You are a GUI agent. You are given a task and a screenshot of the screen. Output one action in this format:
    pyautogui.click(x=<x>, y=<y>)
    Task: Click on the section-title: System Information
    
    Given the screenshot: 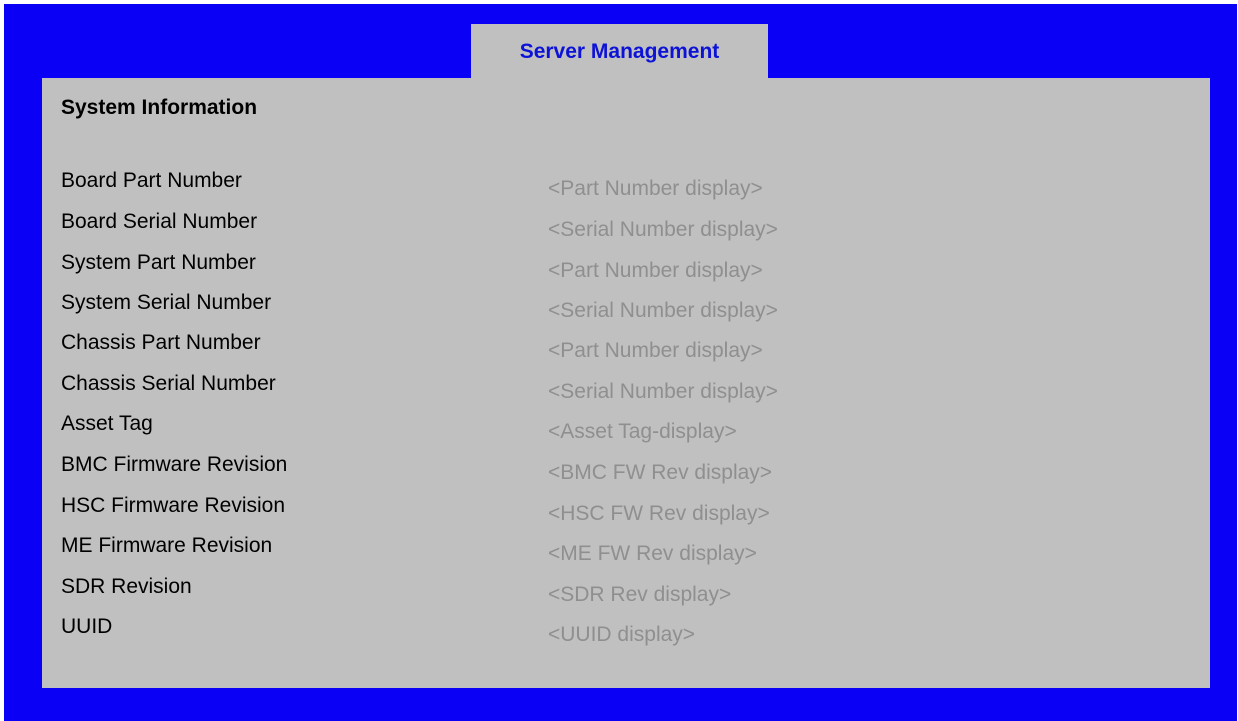 What is the action you would take?
    pyautogui.click(x=159, y=107)
    